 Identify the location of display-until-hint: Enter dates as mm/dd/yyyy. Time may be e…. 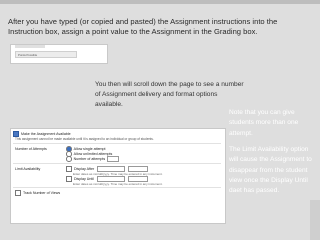
(118, 183).